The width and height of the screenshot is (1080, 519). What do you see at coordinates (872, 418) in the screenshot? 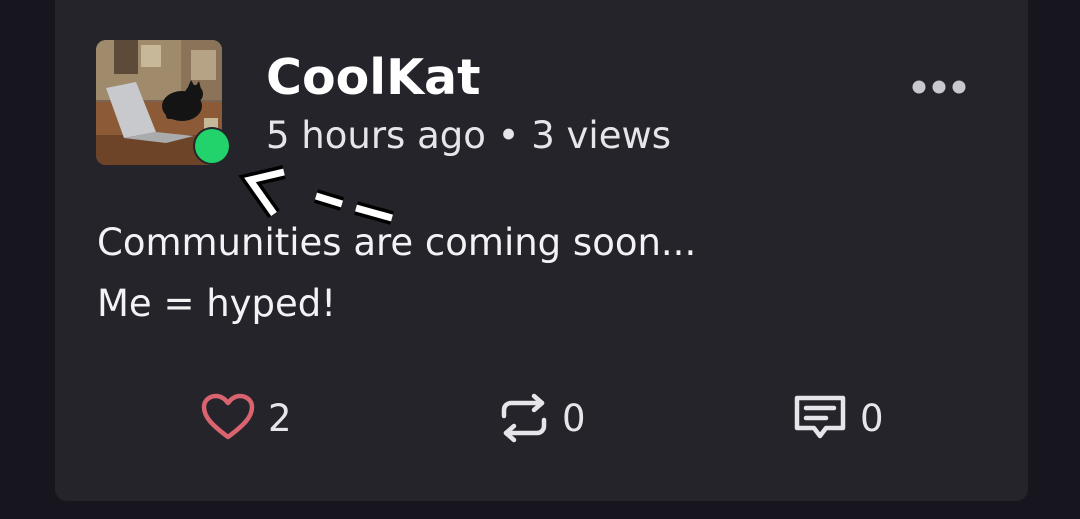
I see `comment-count: 0` at bounding box center [872, 418].